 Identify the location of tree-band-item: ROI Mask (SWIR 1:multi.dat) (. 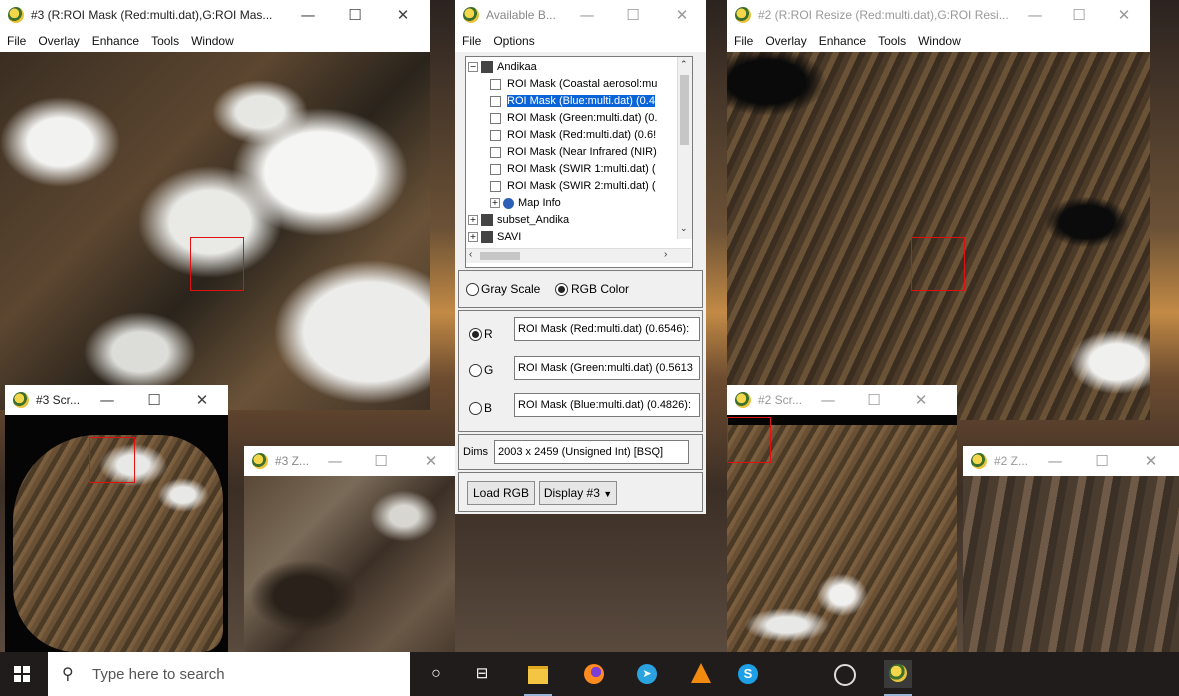
(573, 169).